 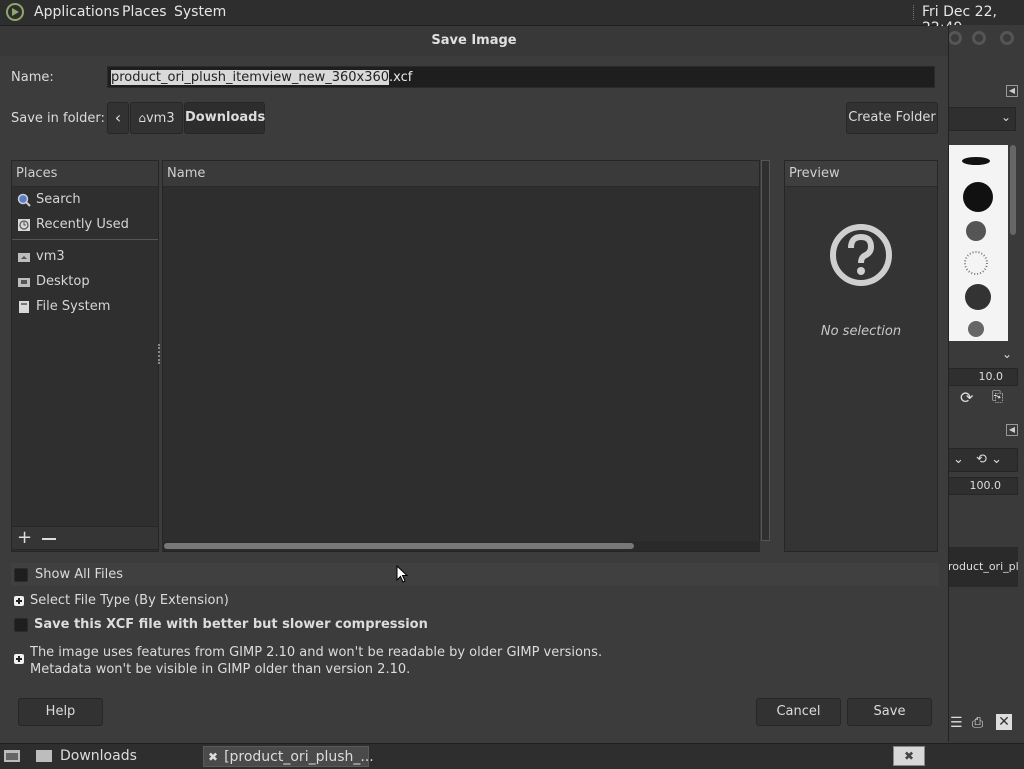 I want to click on system-menu: System, so click(x=200, y=12).